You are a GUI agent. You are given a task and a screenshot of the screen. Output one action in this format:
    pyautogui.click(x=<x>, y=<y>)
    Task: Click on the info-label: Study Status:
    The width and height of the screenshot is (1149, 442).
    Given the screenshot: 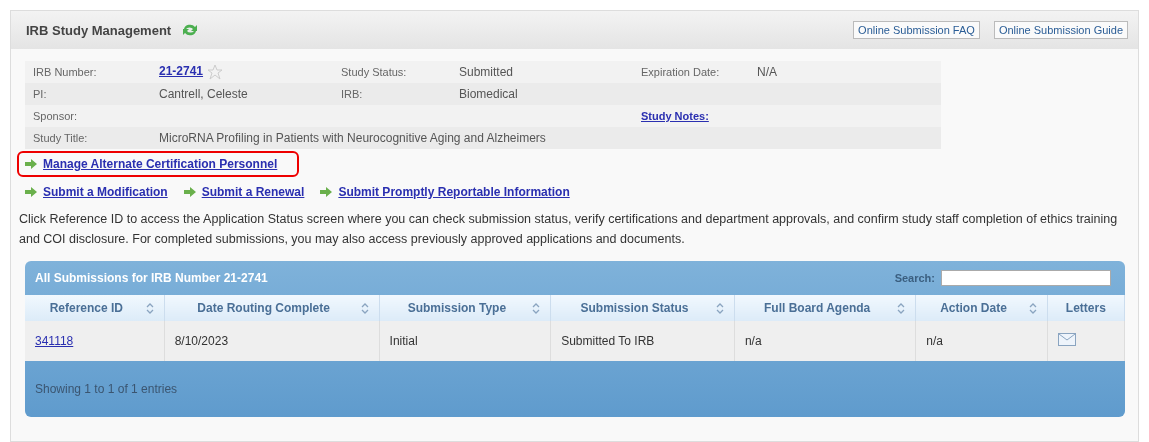 What is the action you would take?
    pyautogui.click(x=374, y=72)
    